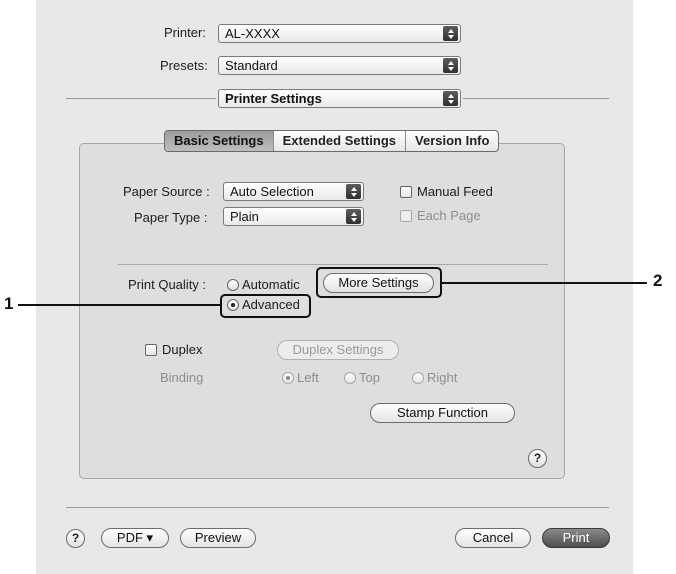 Image resolution: width=676 pixels, height=574 pixels. Describe the element at coordinates (308, 377) in the screenshot. I see `binding-left-label: Left` at that location.